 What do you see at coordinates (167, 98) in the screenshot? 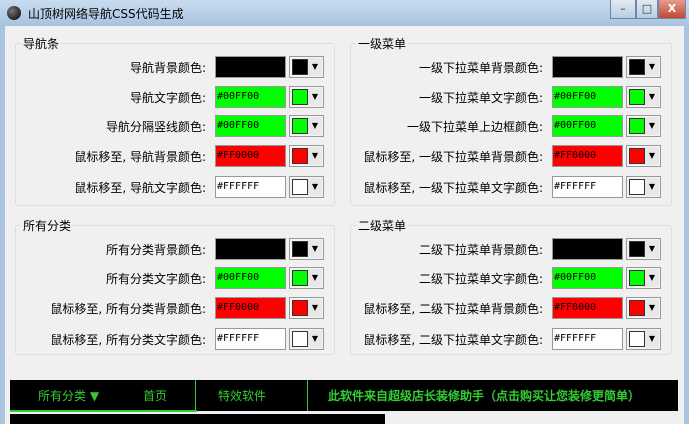
I see `color-label: 导航文字颜色:` at bounding box center [167, 98].